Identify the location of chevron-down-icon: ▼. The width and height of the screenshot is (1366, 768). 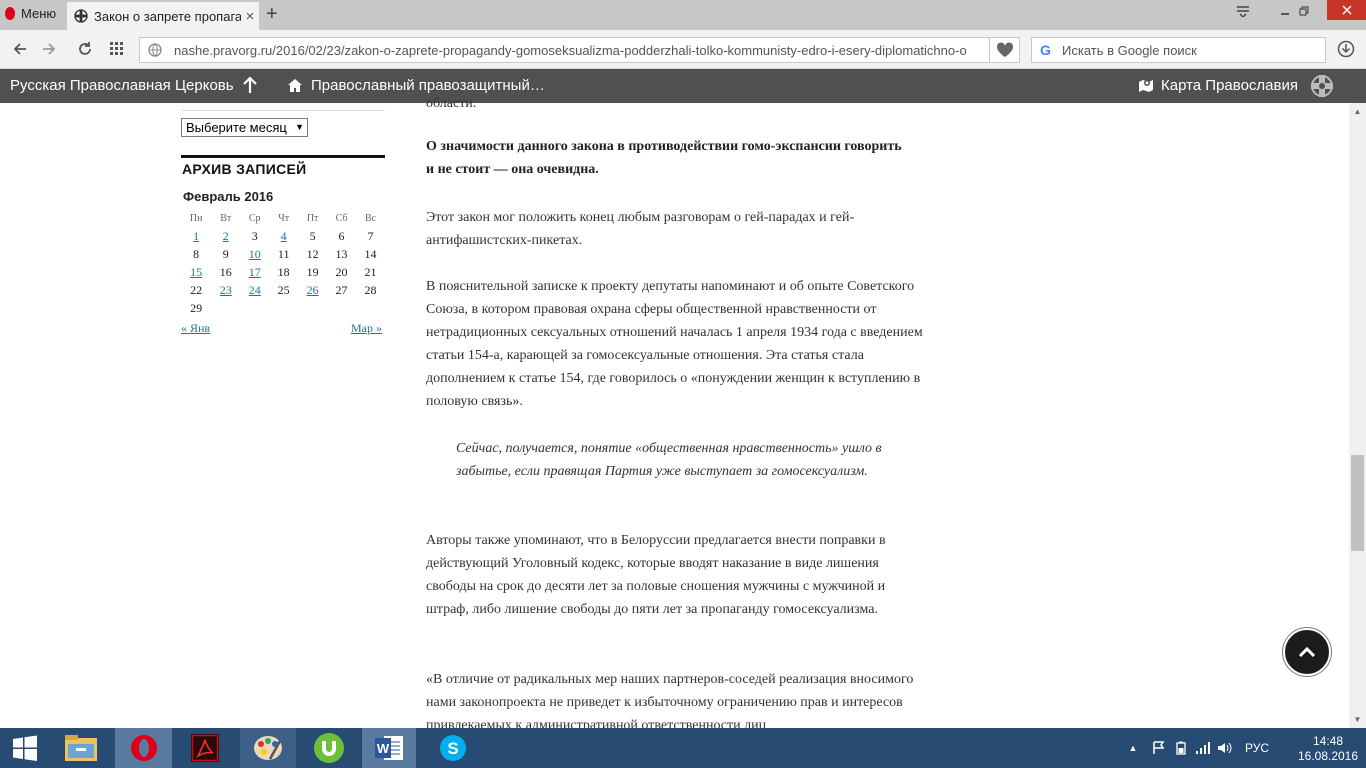
(299, 127).